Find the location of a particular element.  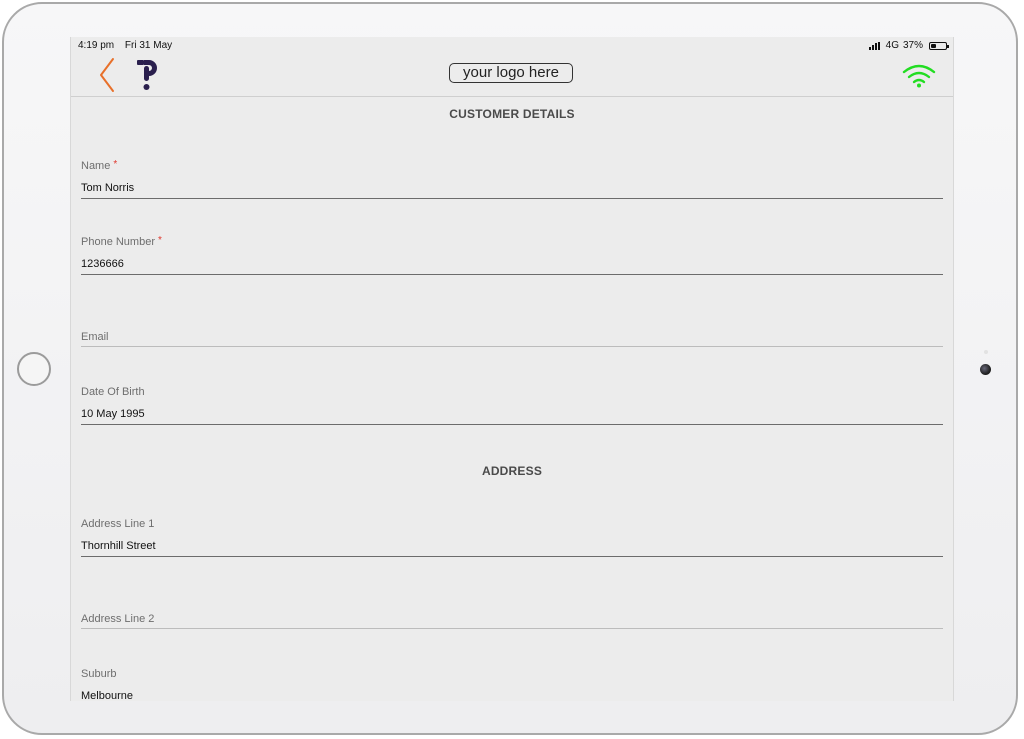

name-field: Name * Tom Norris is located at coordinates (512, 179).